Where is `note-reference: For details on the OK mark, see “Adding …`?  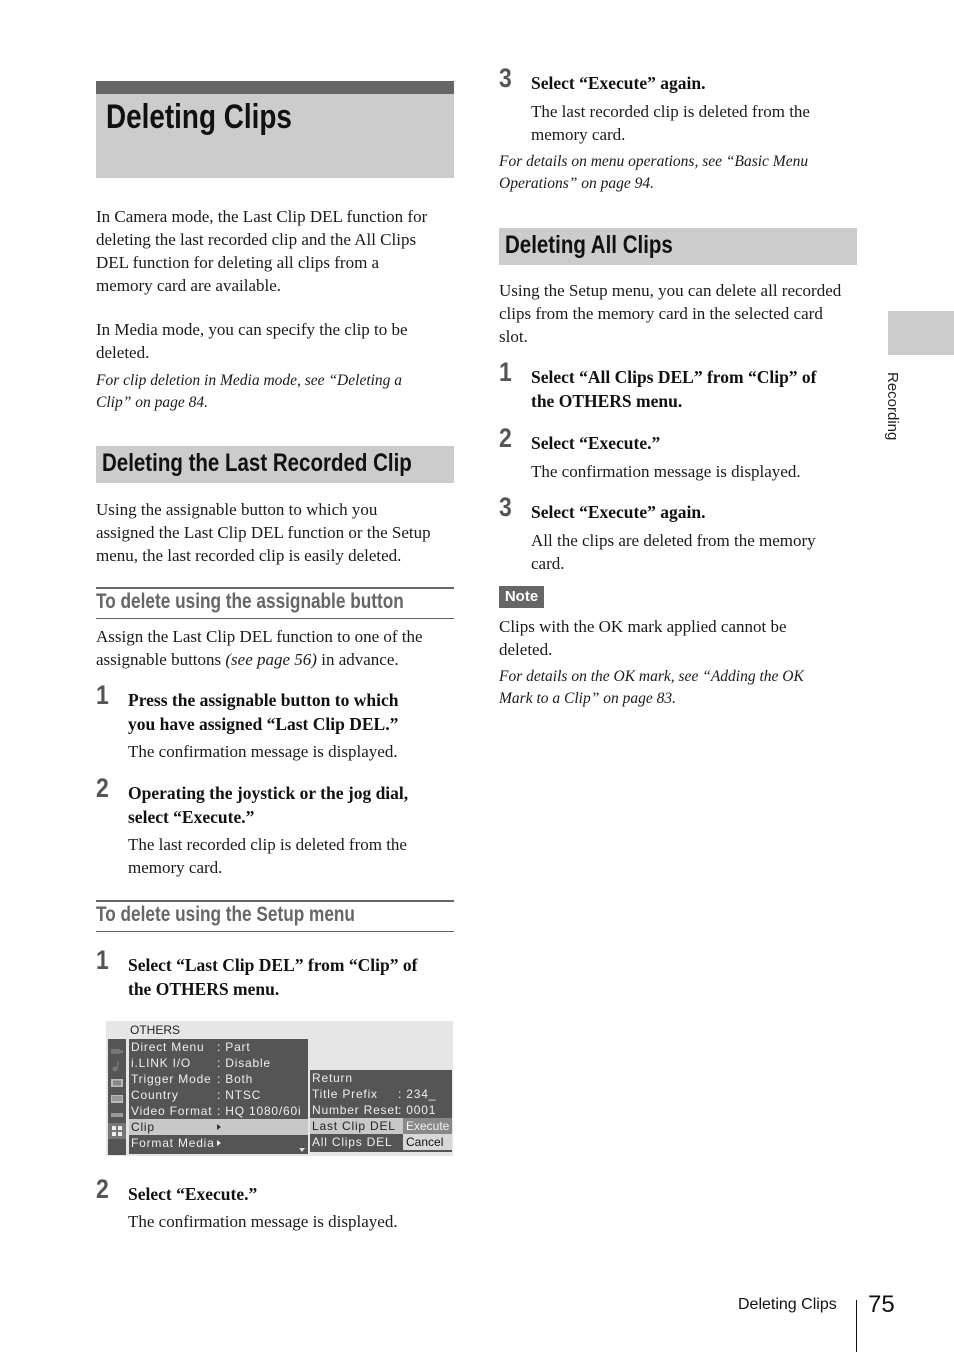 note-reference: For details on the OK mark, see “Adding … is located at coordinates (651, 687).